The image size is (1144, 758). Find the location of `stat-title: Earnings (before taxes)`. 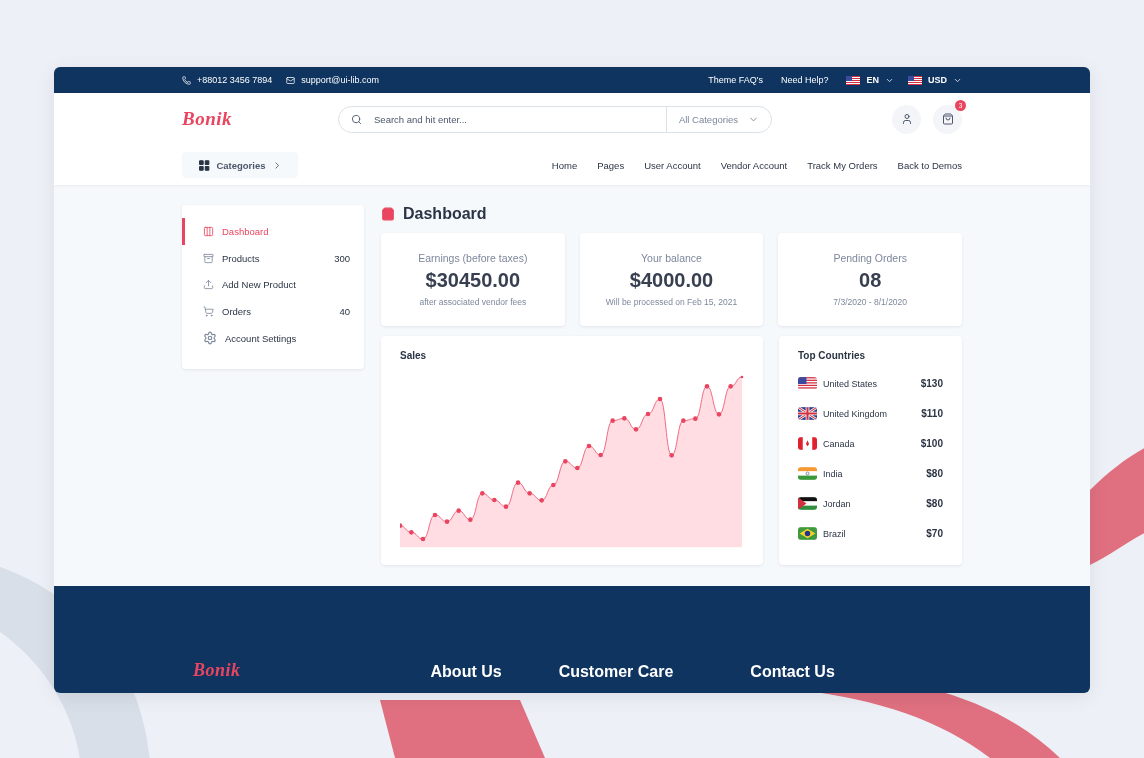

stat-title: Earnings (before taxes) is located at coordinates (473, 258).